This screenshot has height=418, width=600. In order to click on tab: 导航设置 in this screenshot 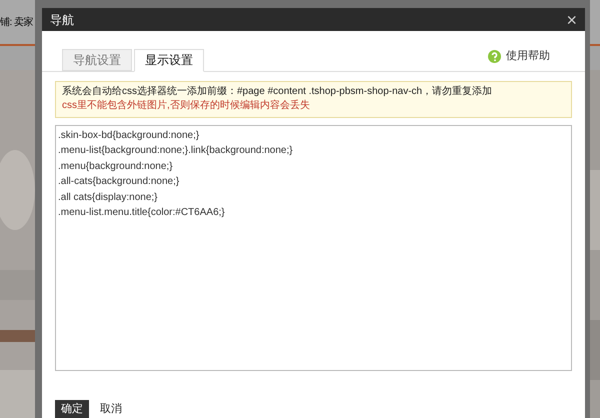, I will do `click(97, 59)`.